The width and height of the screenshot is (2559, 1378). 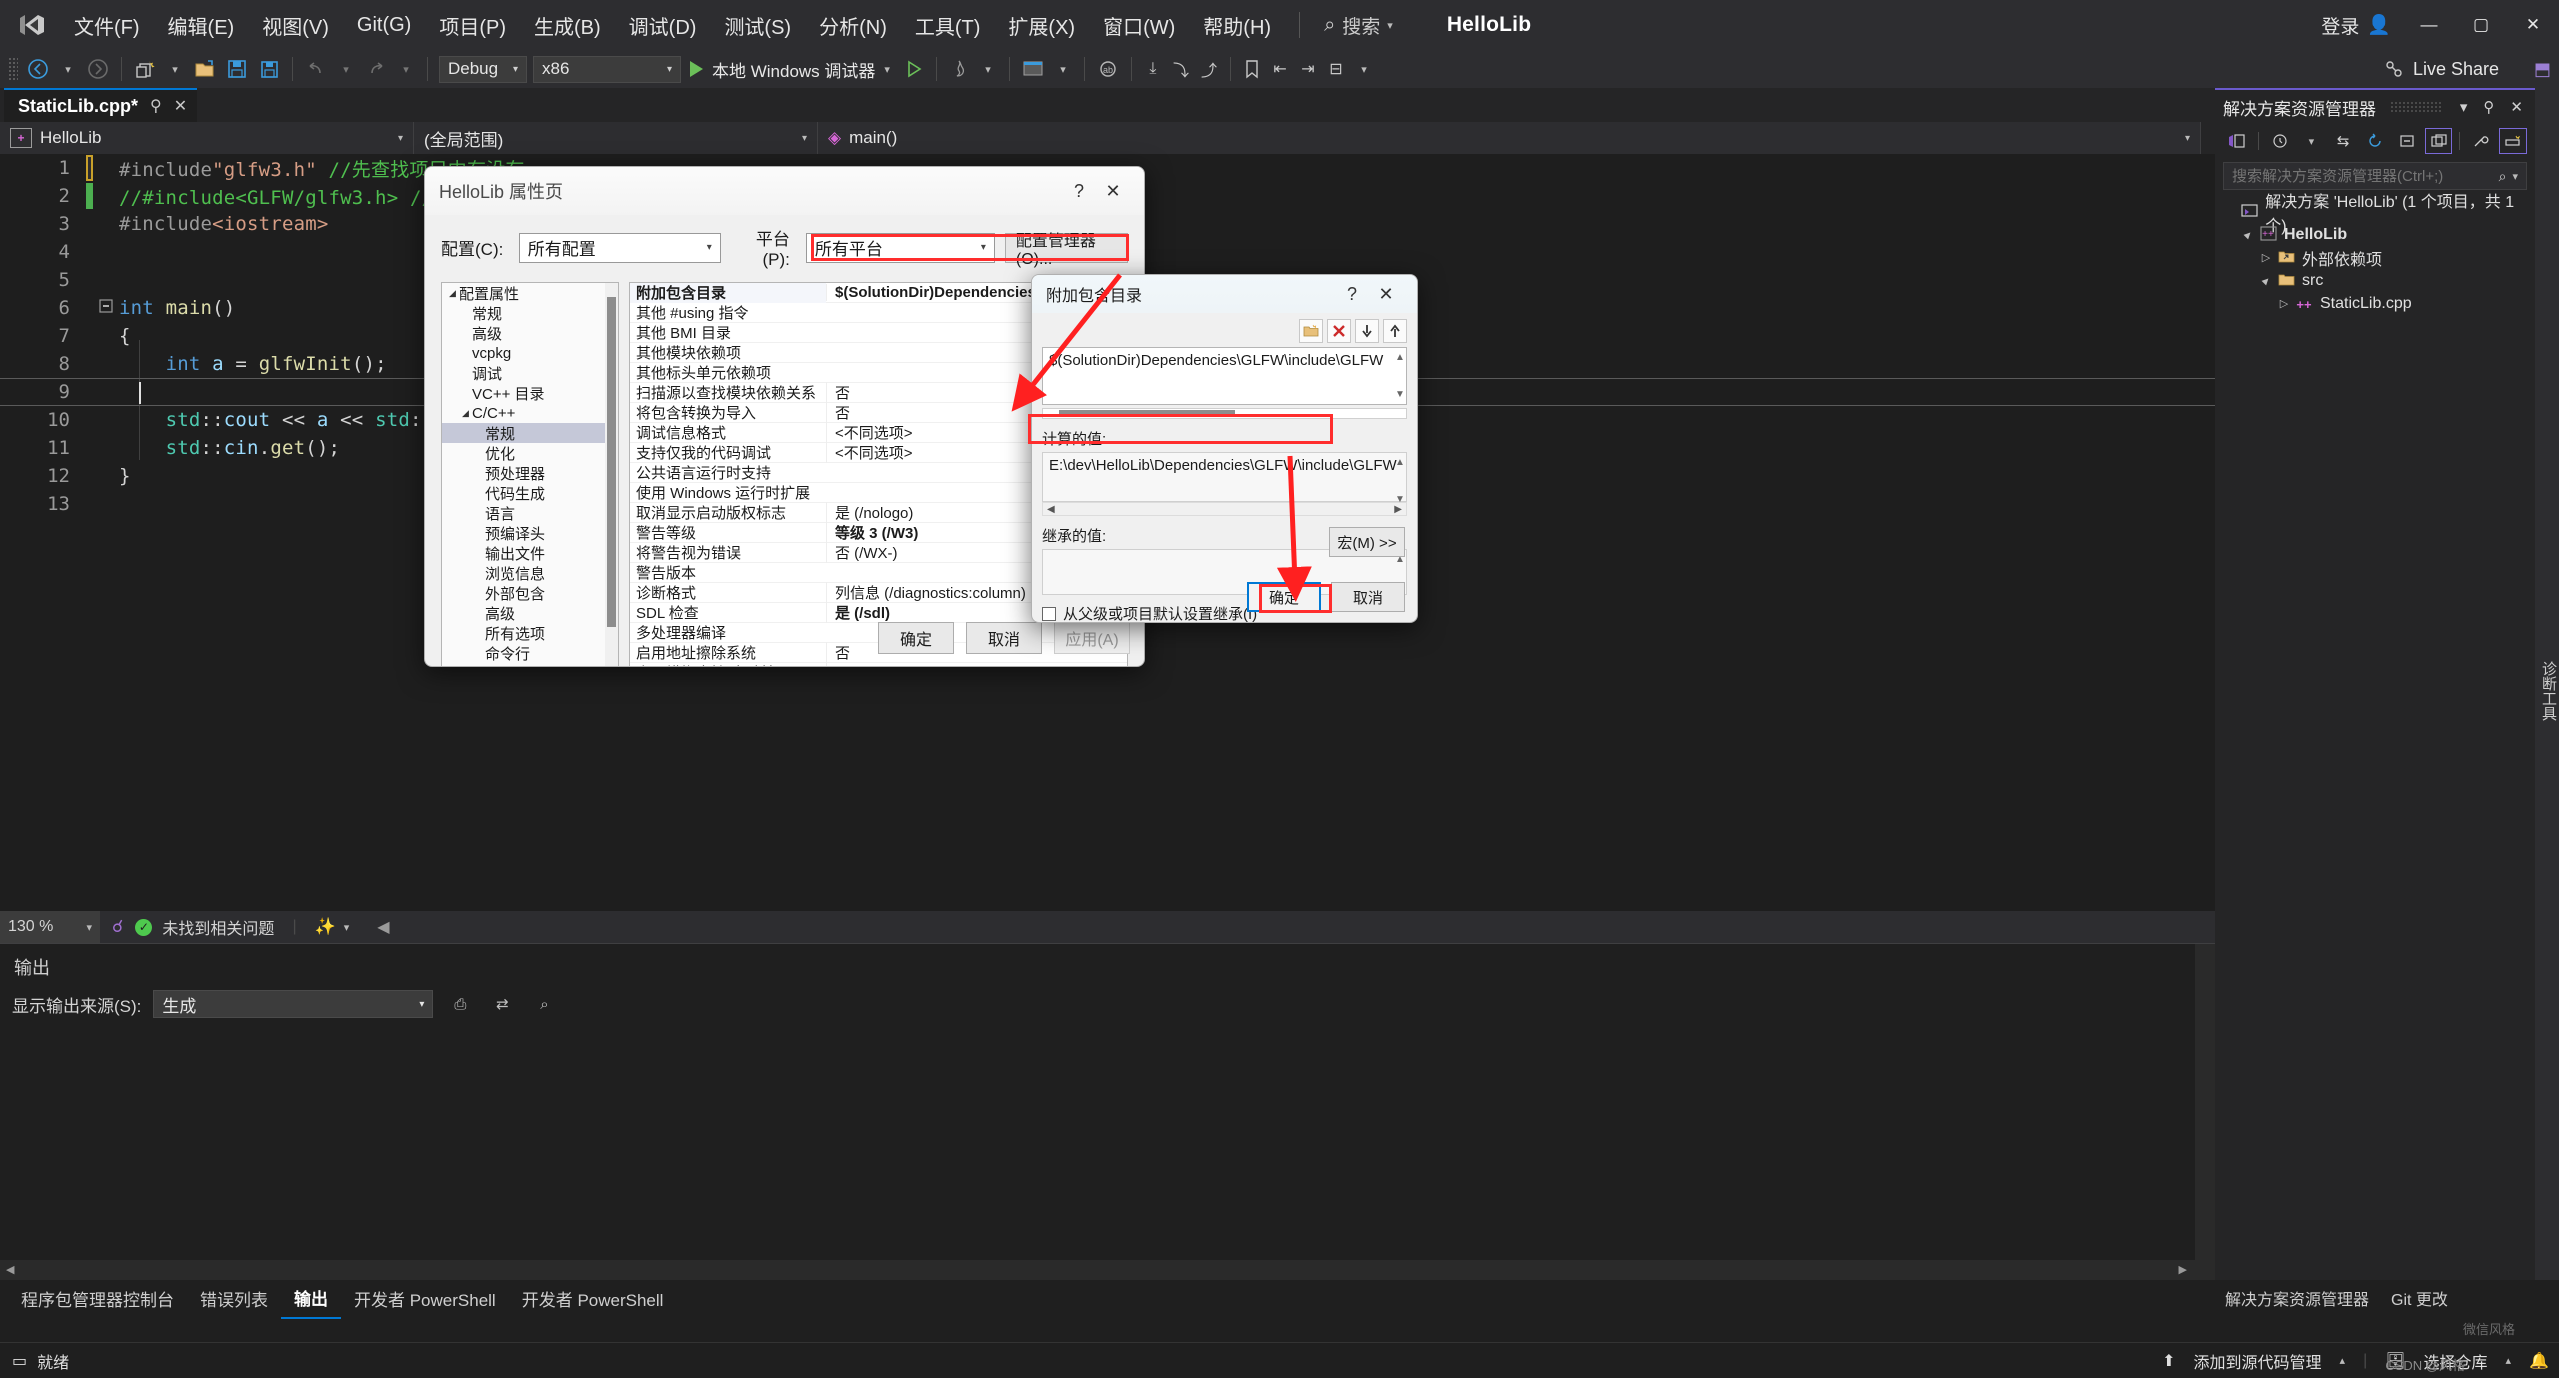 What do you see at coordinates (544, 1004) in the screenshot?
I see `find-output-icon: ⌕` at bounding box center [544, 1004].